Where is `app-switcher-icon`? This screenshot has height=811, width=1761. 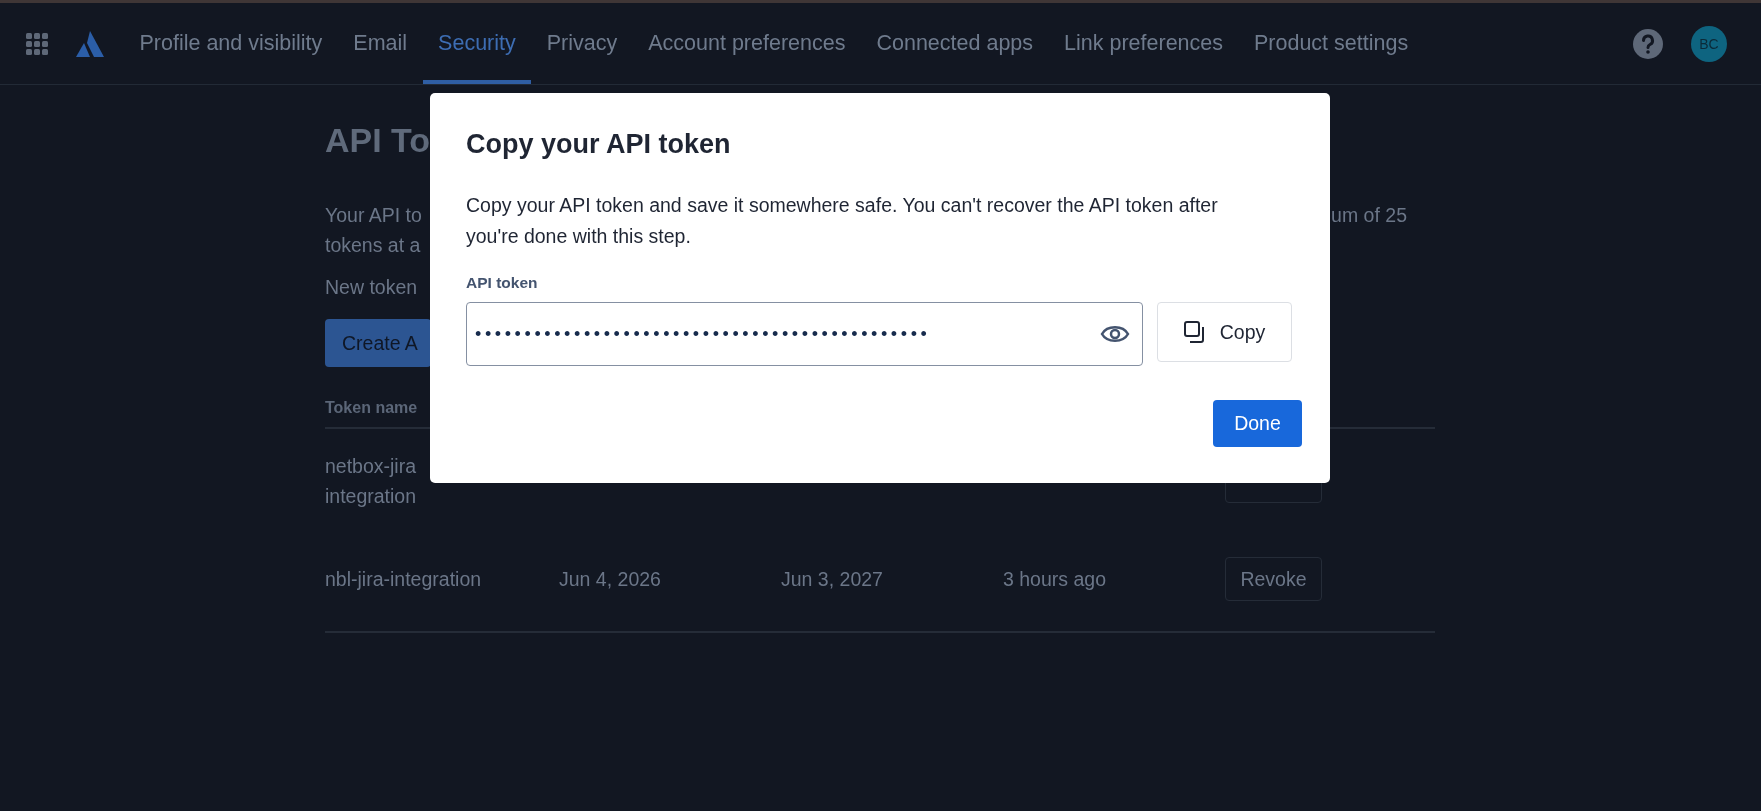
app-switcher-icon is located at coordinates (37, 43).